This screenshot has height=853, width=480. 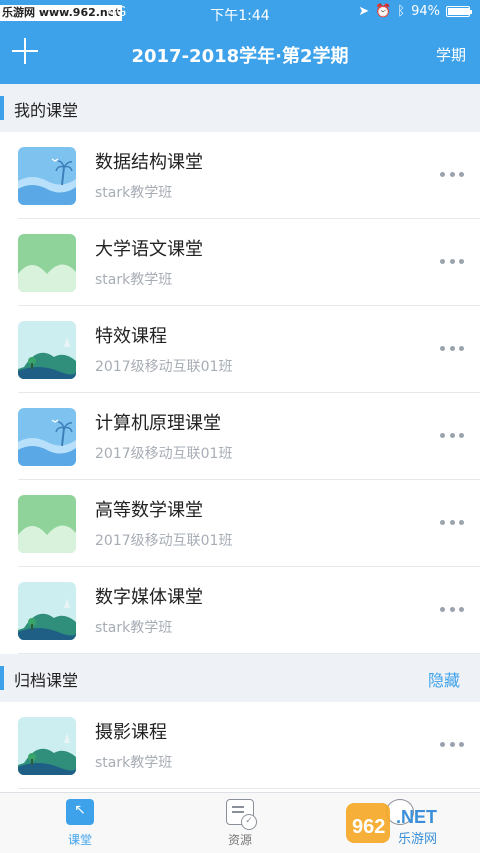 What do you see at coordinates (240, 523) in the screenshot?
I see `class-row: 高等数学课堂 2017级移动互联01班` at bounding box center [240, 523].